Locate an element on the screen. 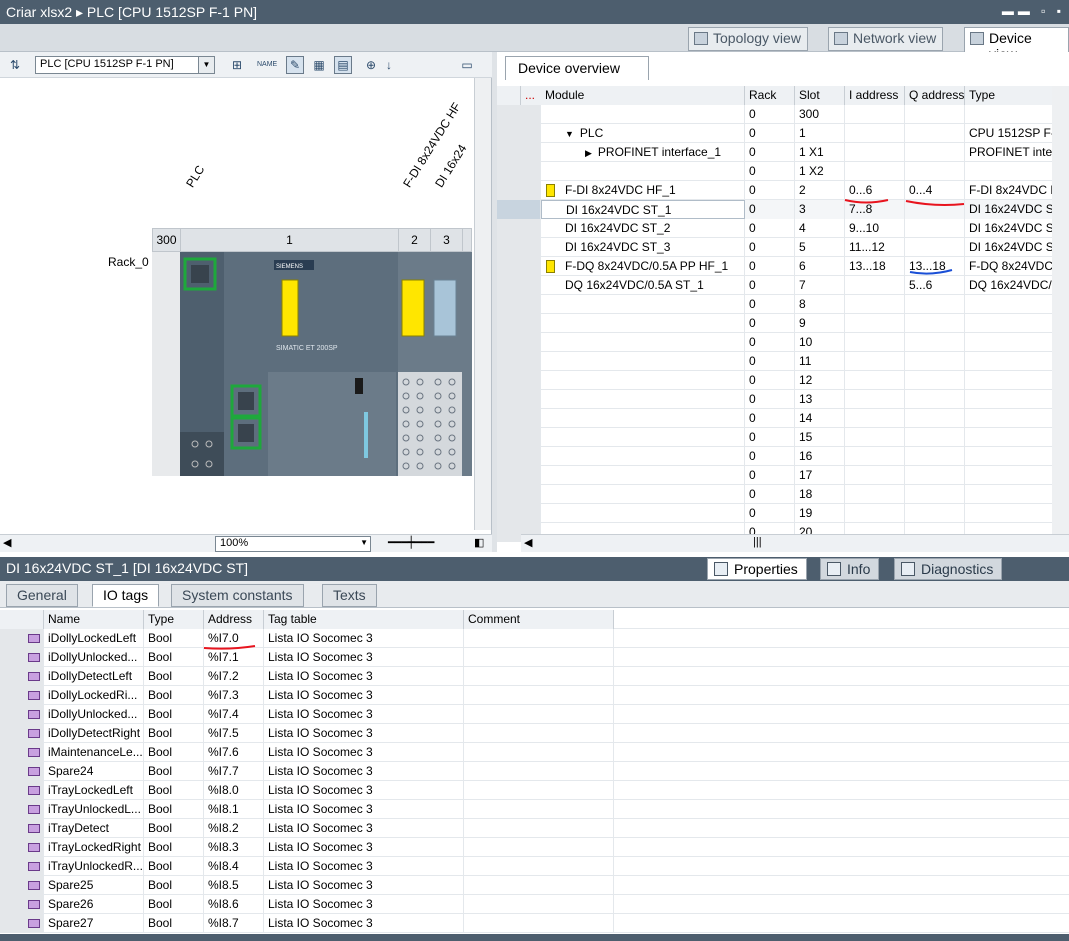  overview-row: 0 11 is located at coordinates (783, 361).